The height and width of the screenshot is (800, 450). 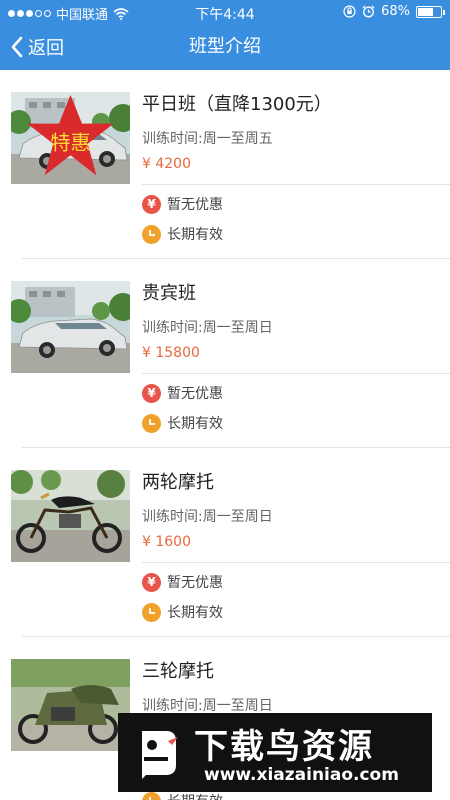 I want to click on course-price: ¥ 1600, so click(x=166, y=542).